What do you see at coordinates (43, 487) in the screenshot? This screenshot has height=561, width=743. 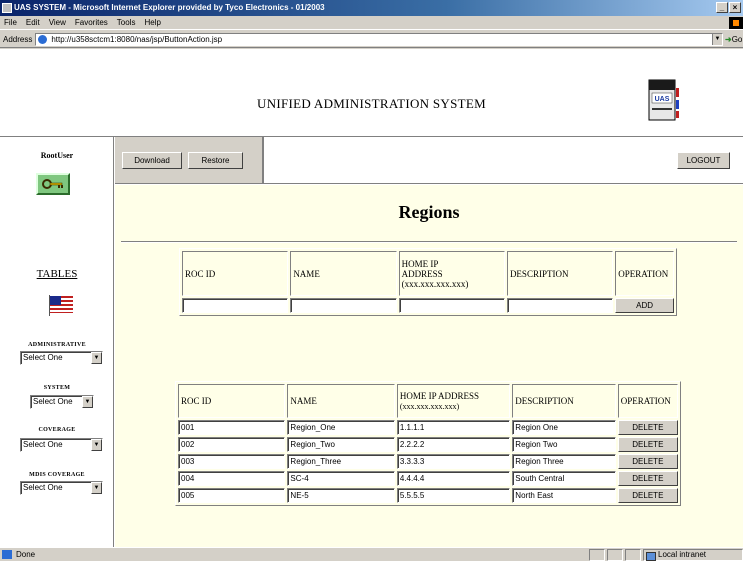 I see `mdis-coverage-value: Select One` at bounding box center [43, 487].